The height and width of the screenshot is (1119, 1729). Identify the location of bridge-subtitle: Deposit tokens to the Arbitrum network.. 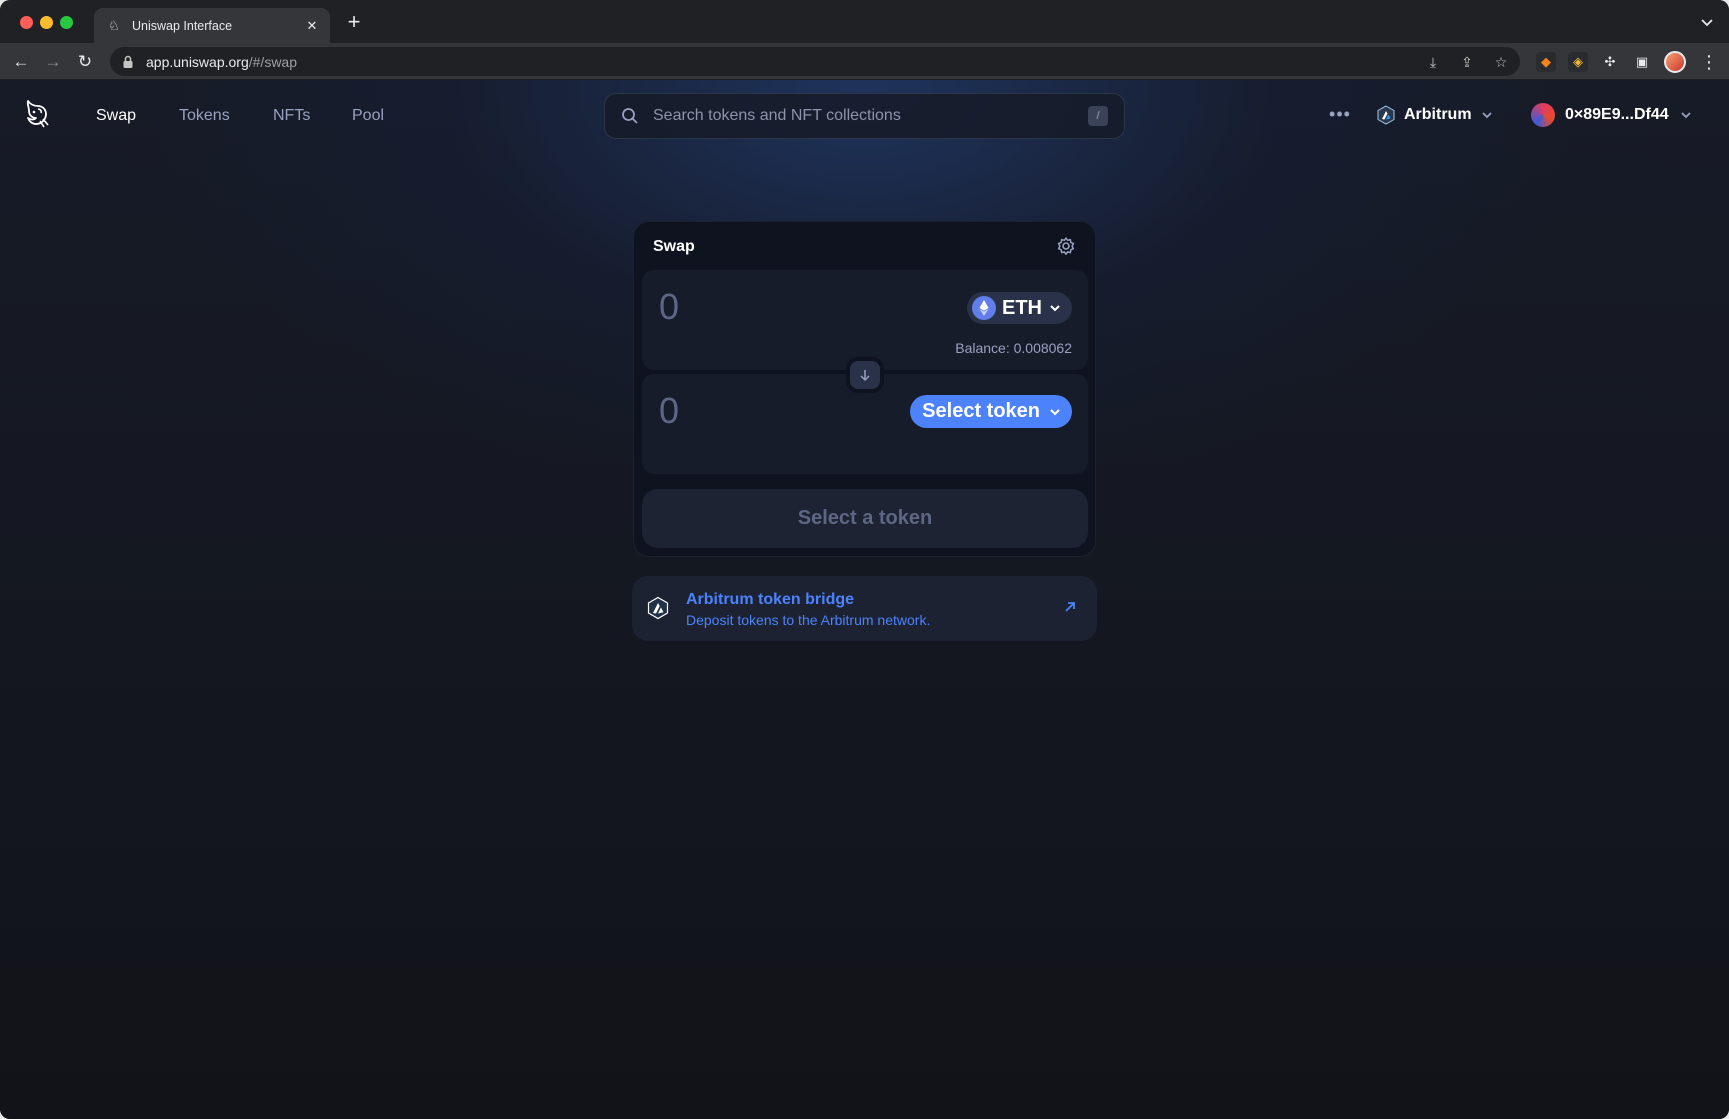
(808, 620).